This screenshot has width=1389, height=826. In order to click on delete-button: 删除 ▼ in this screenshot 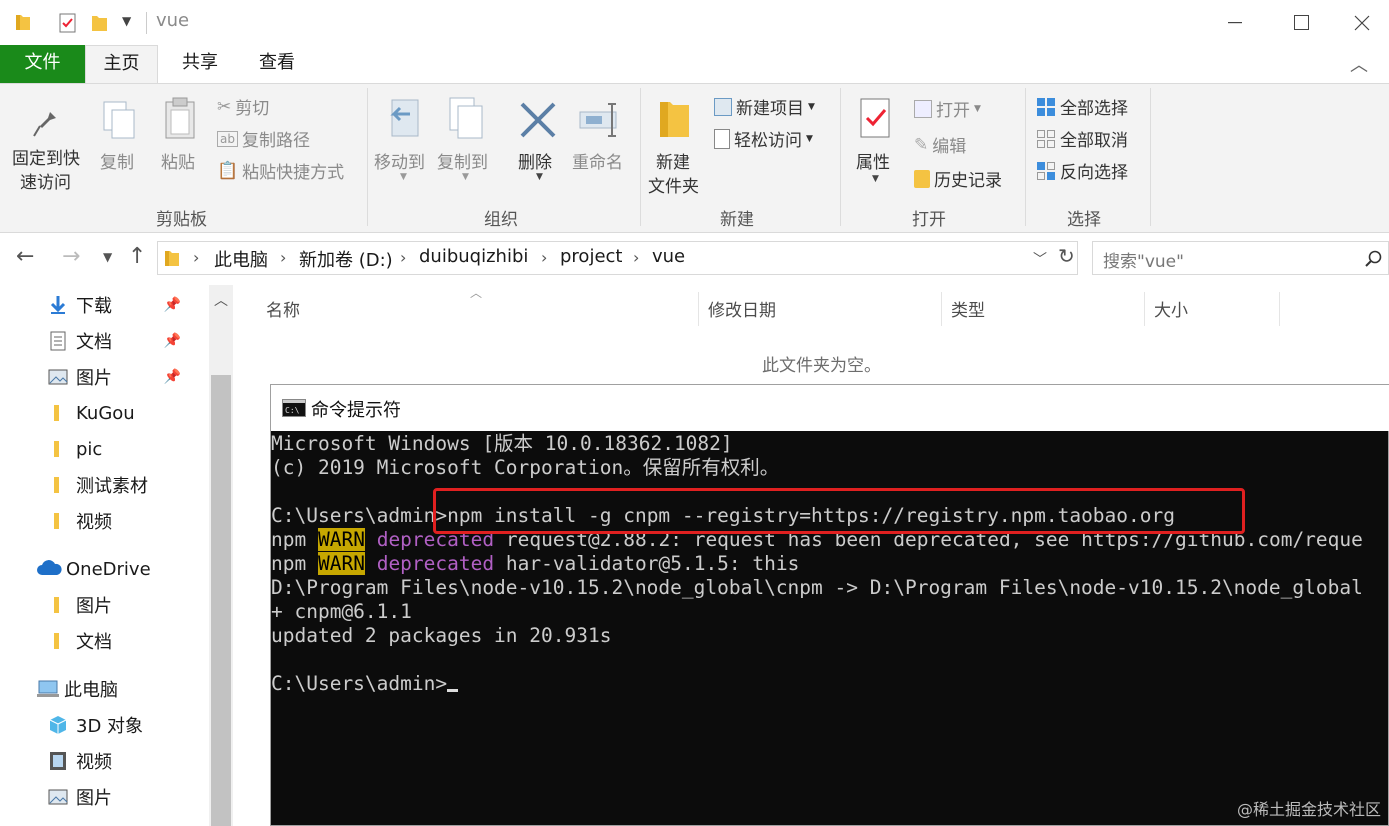, I will do `click(537, 139)`.